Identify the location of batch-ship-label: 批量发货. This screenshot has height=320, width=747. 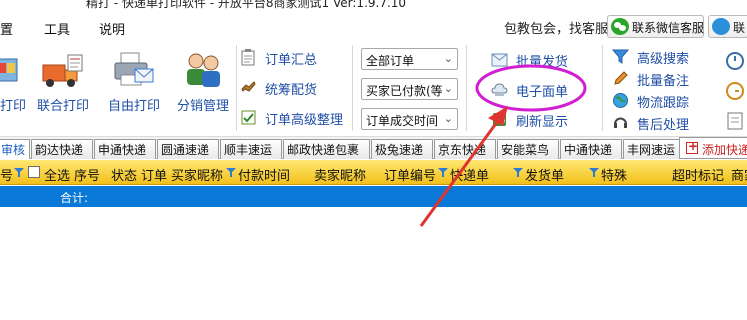
(542, 62).